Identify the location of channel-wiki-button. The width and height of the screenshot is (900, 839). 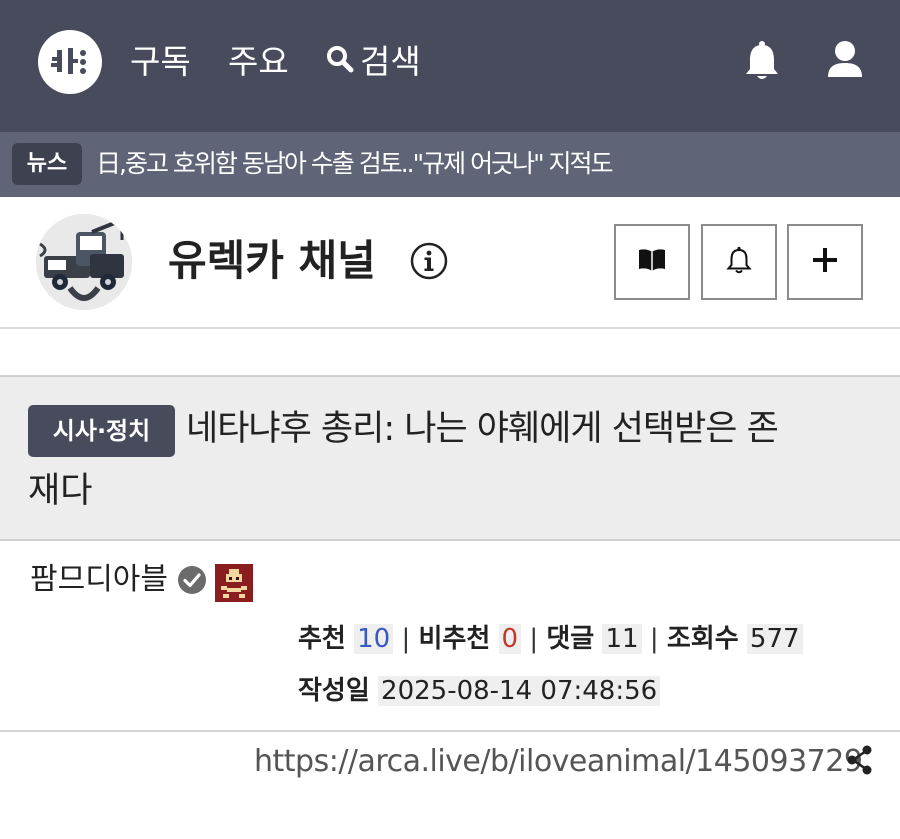
(652, 262).